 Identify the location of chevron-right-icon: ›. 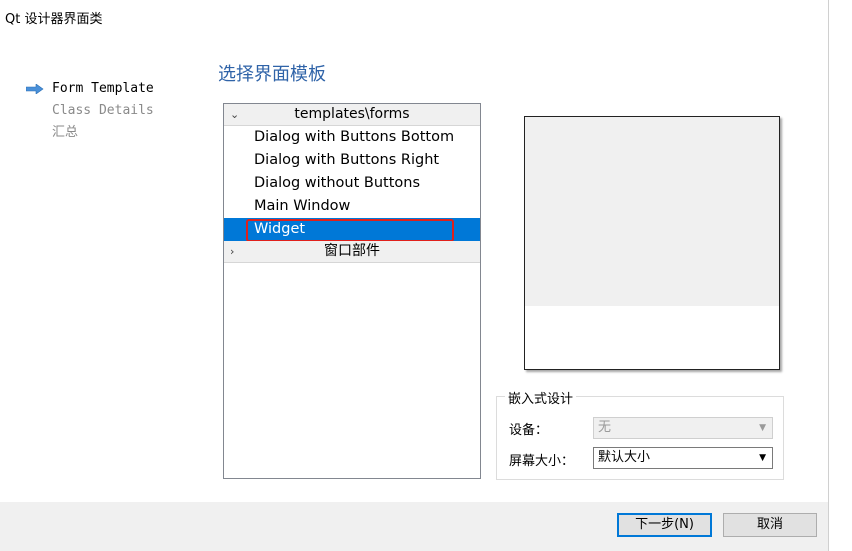
(232, 251).